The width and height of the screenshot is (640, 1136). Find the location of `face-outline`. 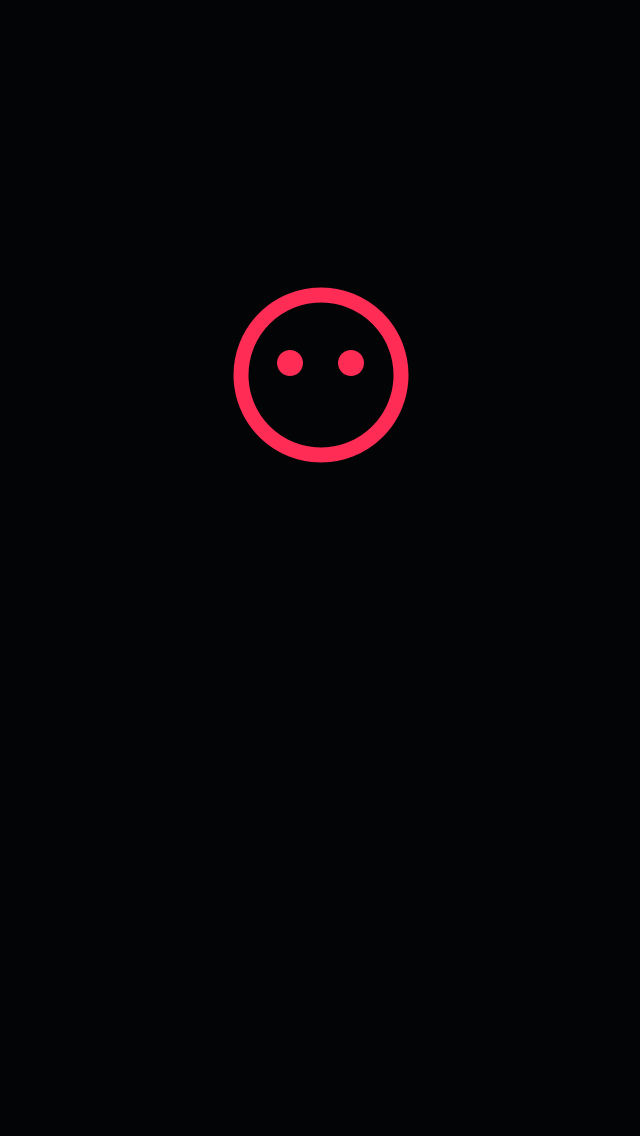

face-outline is located at coordinates (321, 375).